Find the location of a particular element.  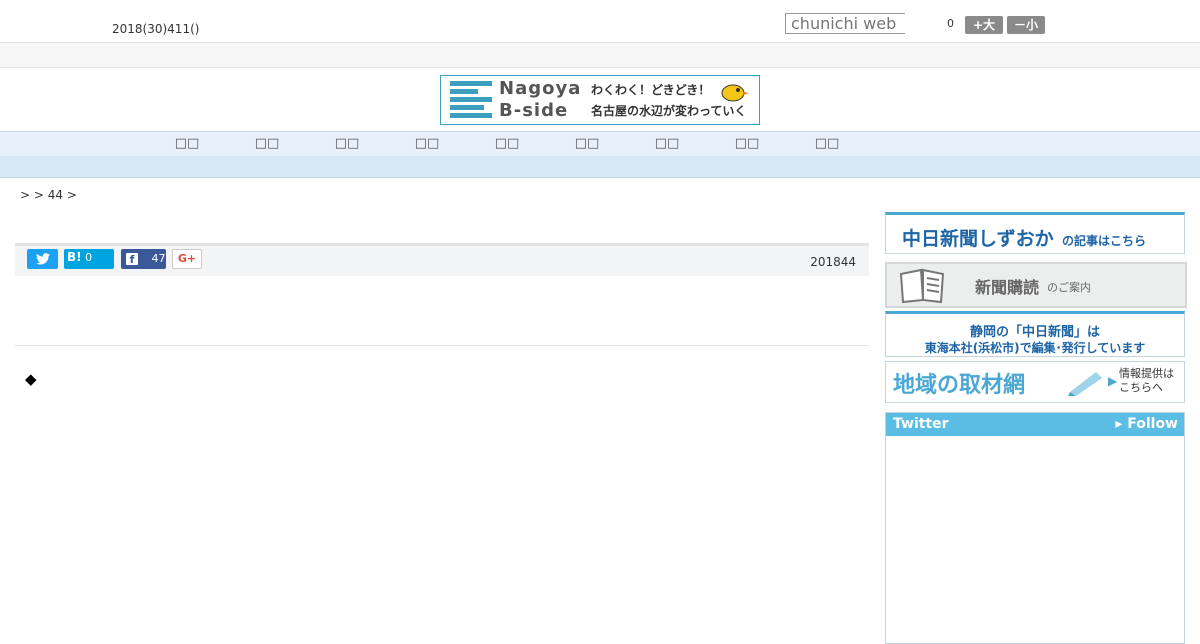

header-band is located at coordinates (600, 55).